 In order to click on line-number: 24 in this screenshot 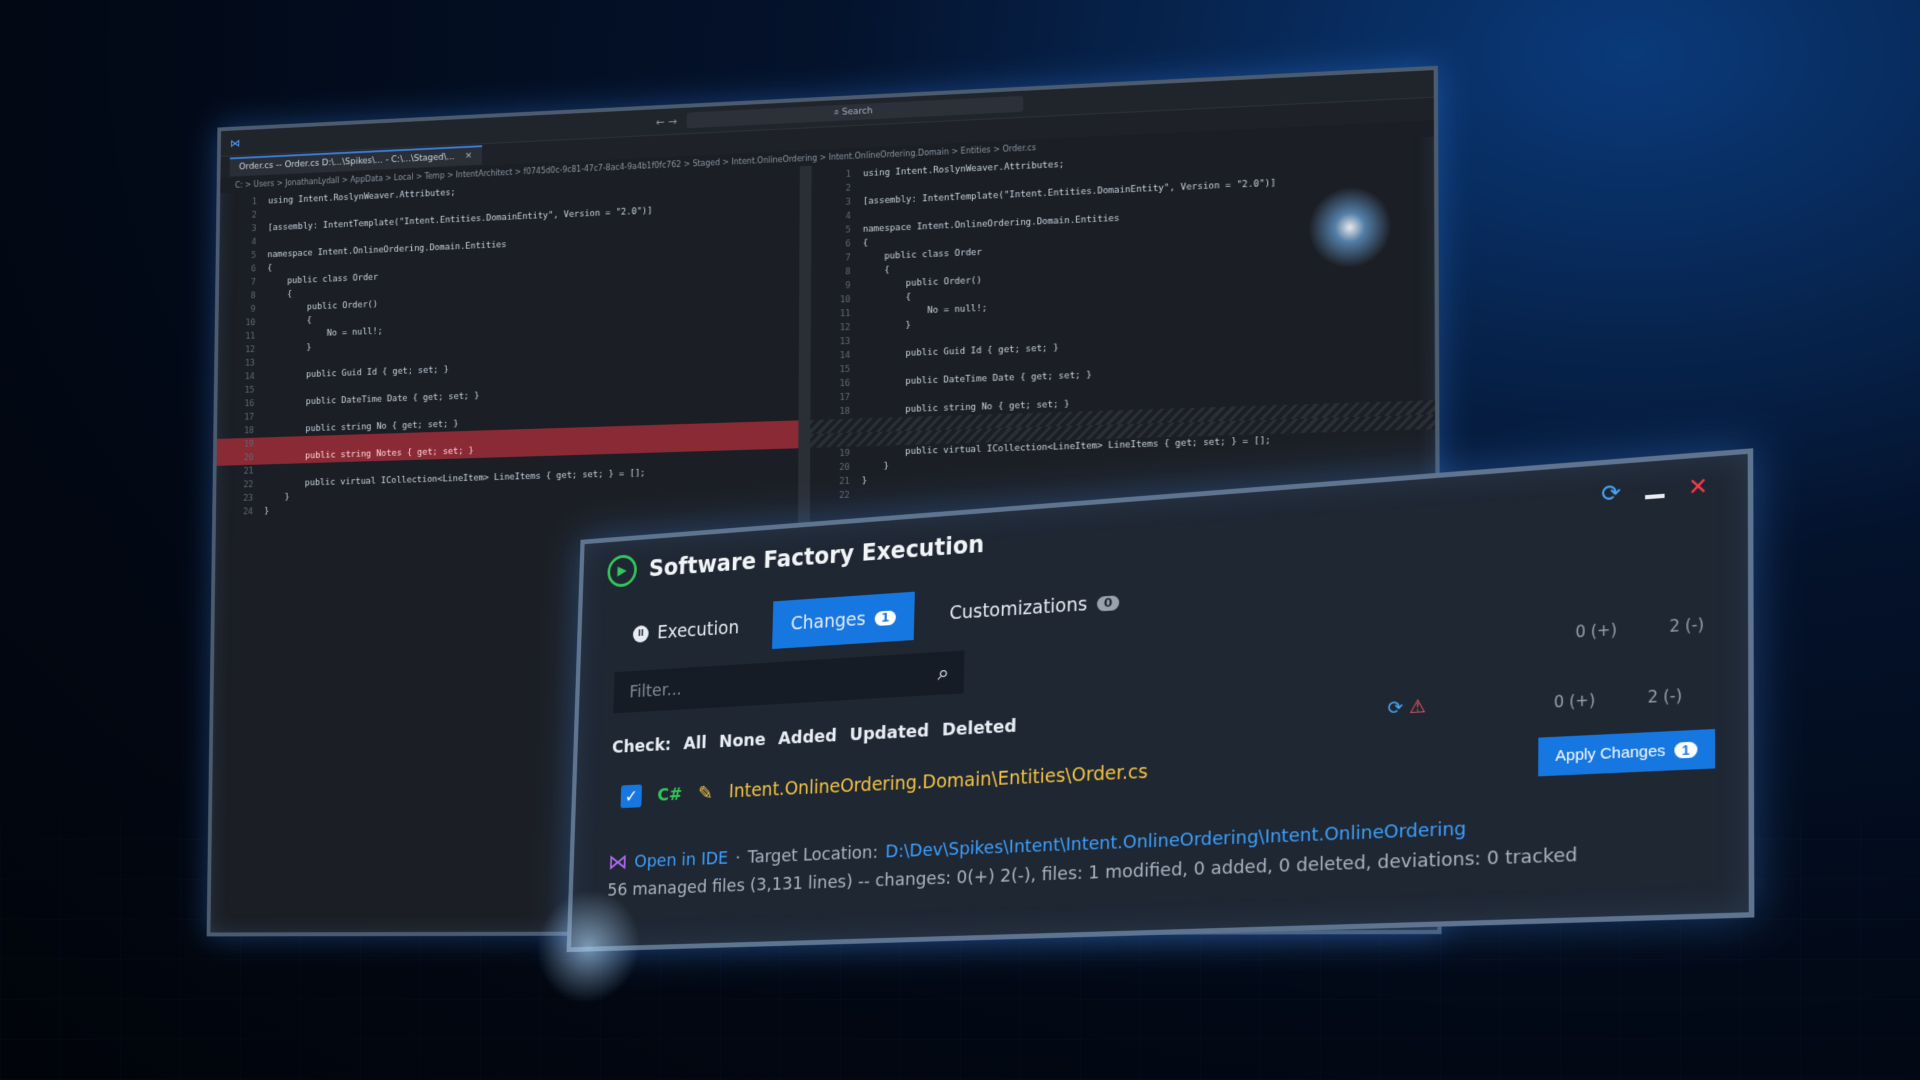, I will do `click(248, 512)`.